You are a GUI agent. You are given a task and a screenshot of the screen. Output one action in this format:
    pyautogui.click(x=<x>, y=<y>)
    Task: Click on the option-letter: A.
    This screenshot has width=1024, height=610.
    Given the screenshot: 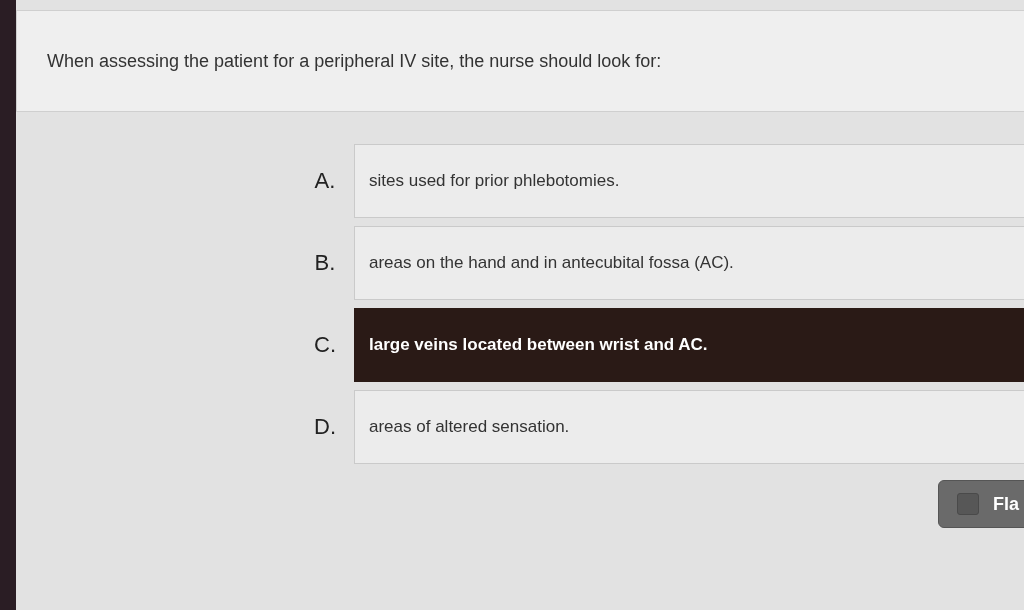 What is the action you would take?
    pyautogui.click(x=325, y=181)
    